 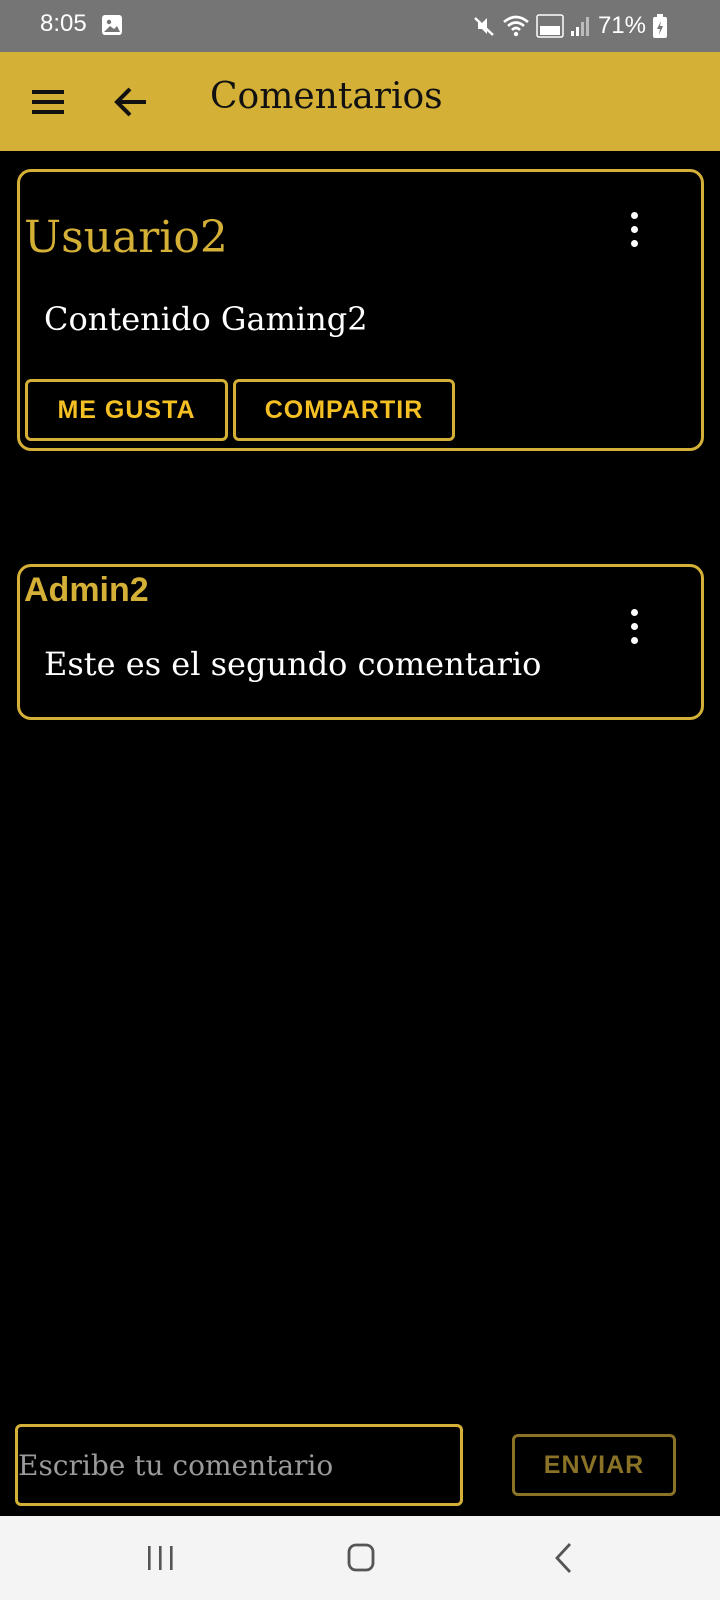 What do you see at coordinates (86, 590) in the screenshot?
I see `comment-author: Admin2` at bounding box center [86, 590].